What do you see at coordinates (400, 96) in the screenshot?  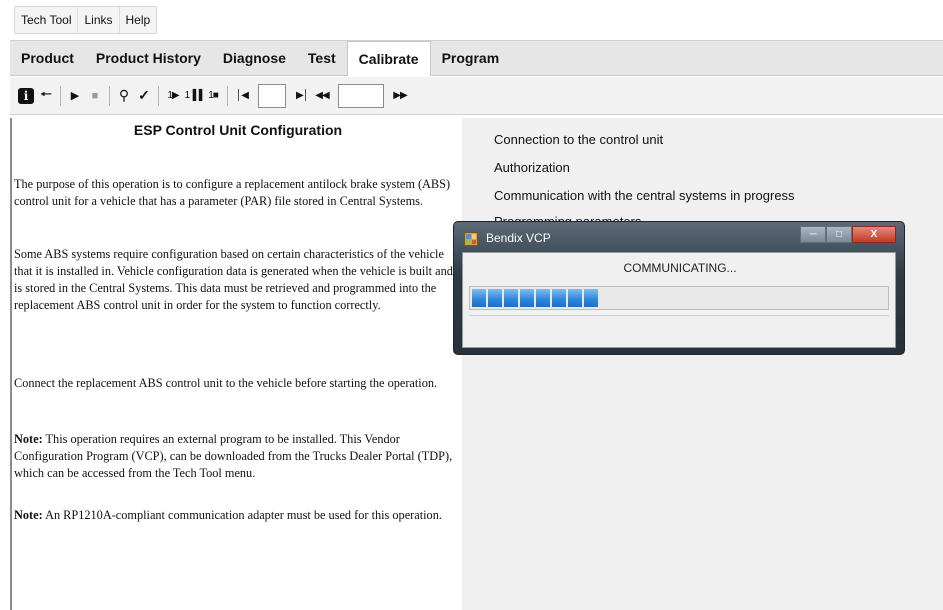 I see `fast-forward-icon: ▶▶` at bounding box center [400, 96].